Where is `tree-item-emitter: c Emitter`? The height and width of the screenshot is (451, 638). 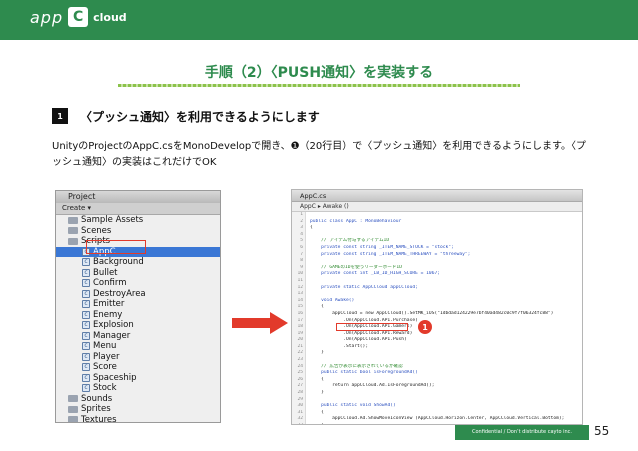 tree-item-emitter: c Emitter is located at coordinates (138, 304).